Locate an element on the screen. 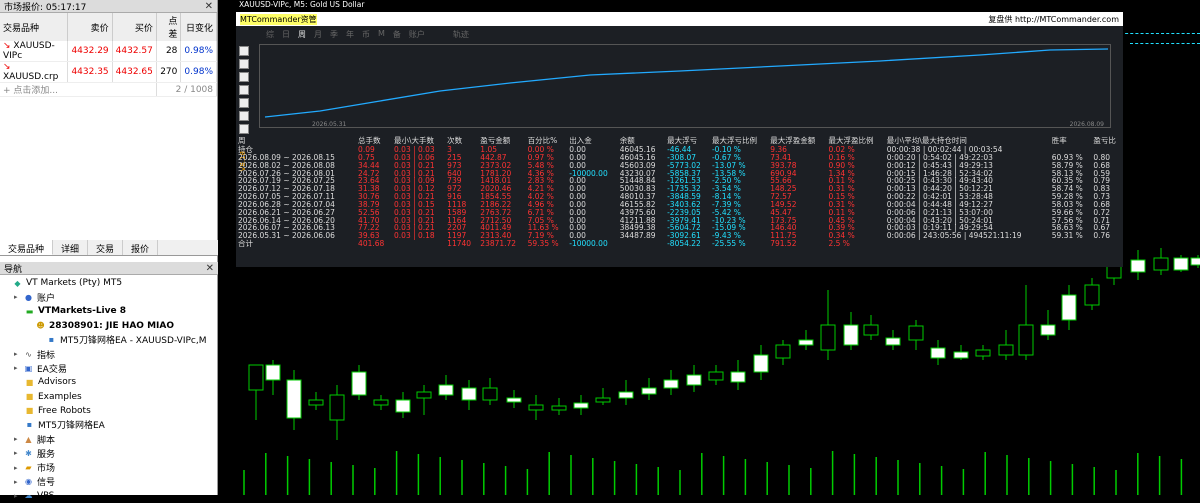 The image size is (1200, 503). arrow-down-icon: ↘ is located at coordinates (8, 46).